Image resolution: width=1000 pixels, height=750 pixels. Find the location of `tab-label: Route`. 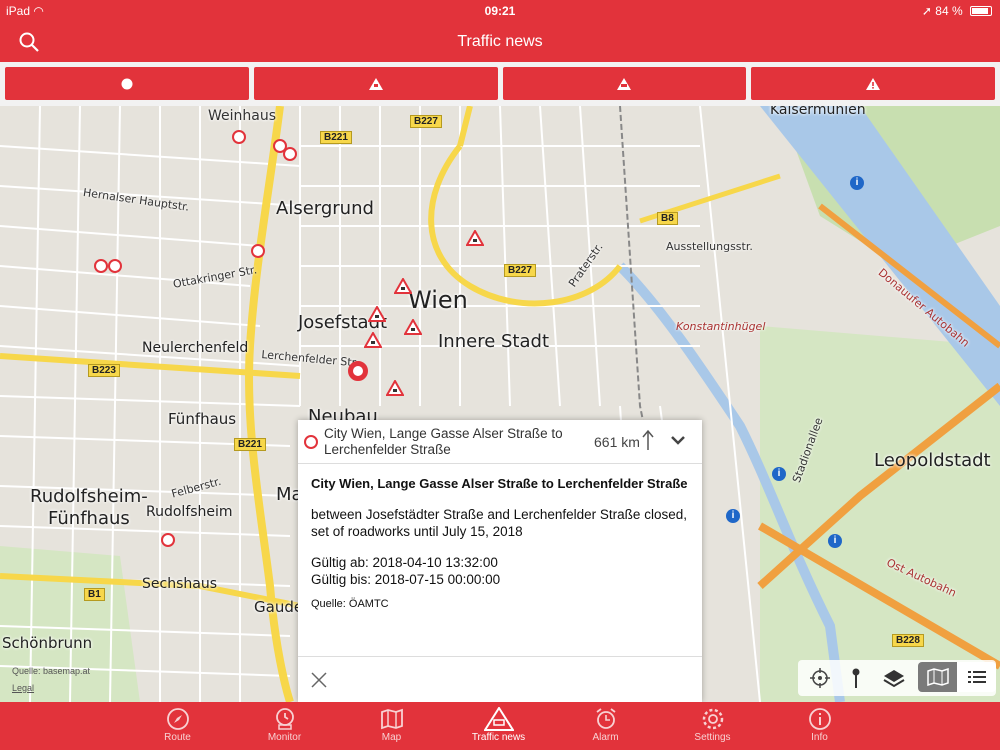

tab-label: Route is located at coordinates (177, 737).